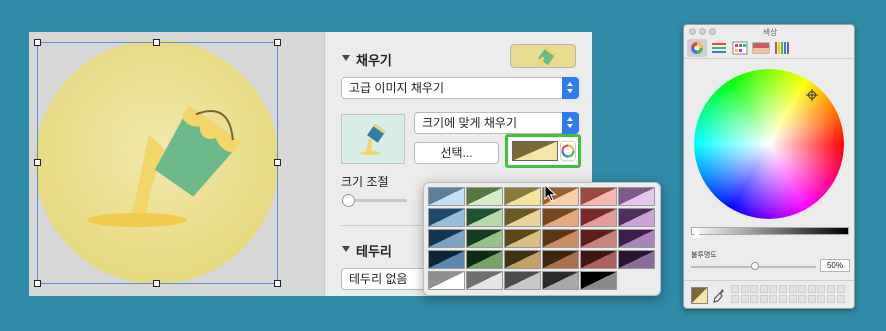 The height and width of the screenshot is (331, 886). What do you see at coordinates (277, 162) in the screenshot?
I see `resize-handle-mr` at bounding box center [277, 162].